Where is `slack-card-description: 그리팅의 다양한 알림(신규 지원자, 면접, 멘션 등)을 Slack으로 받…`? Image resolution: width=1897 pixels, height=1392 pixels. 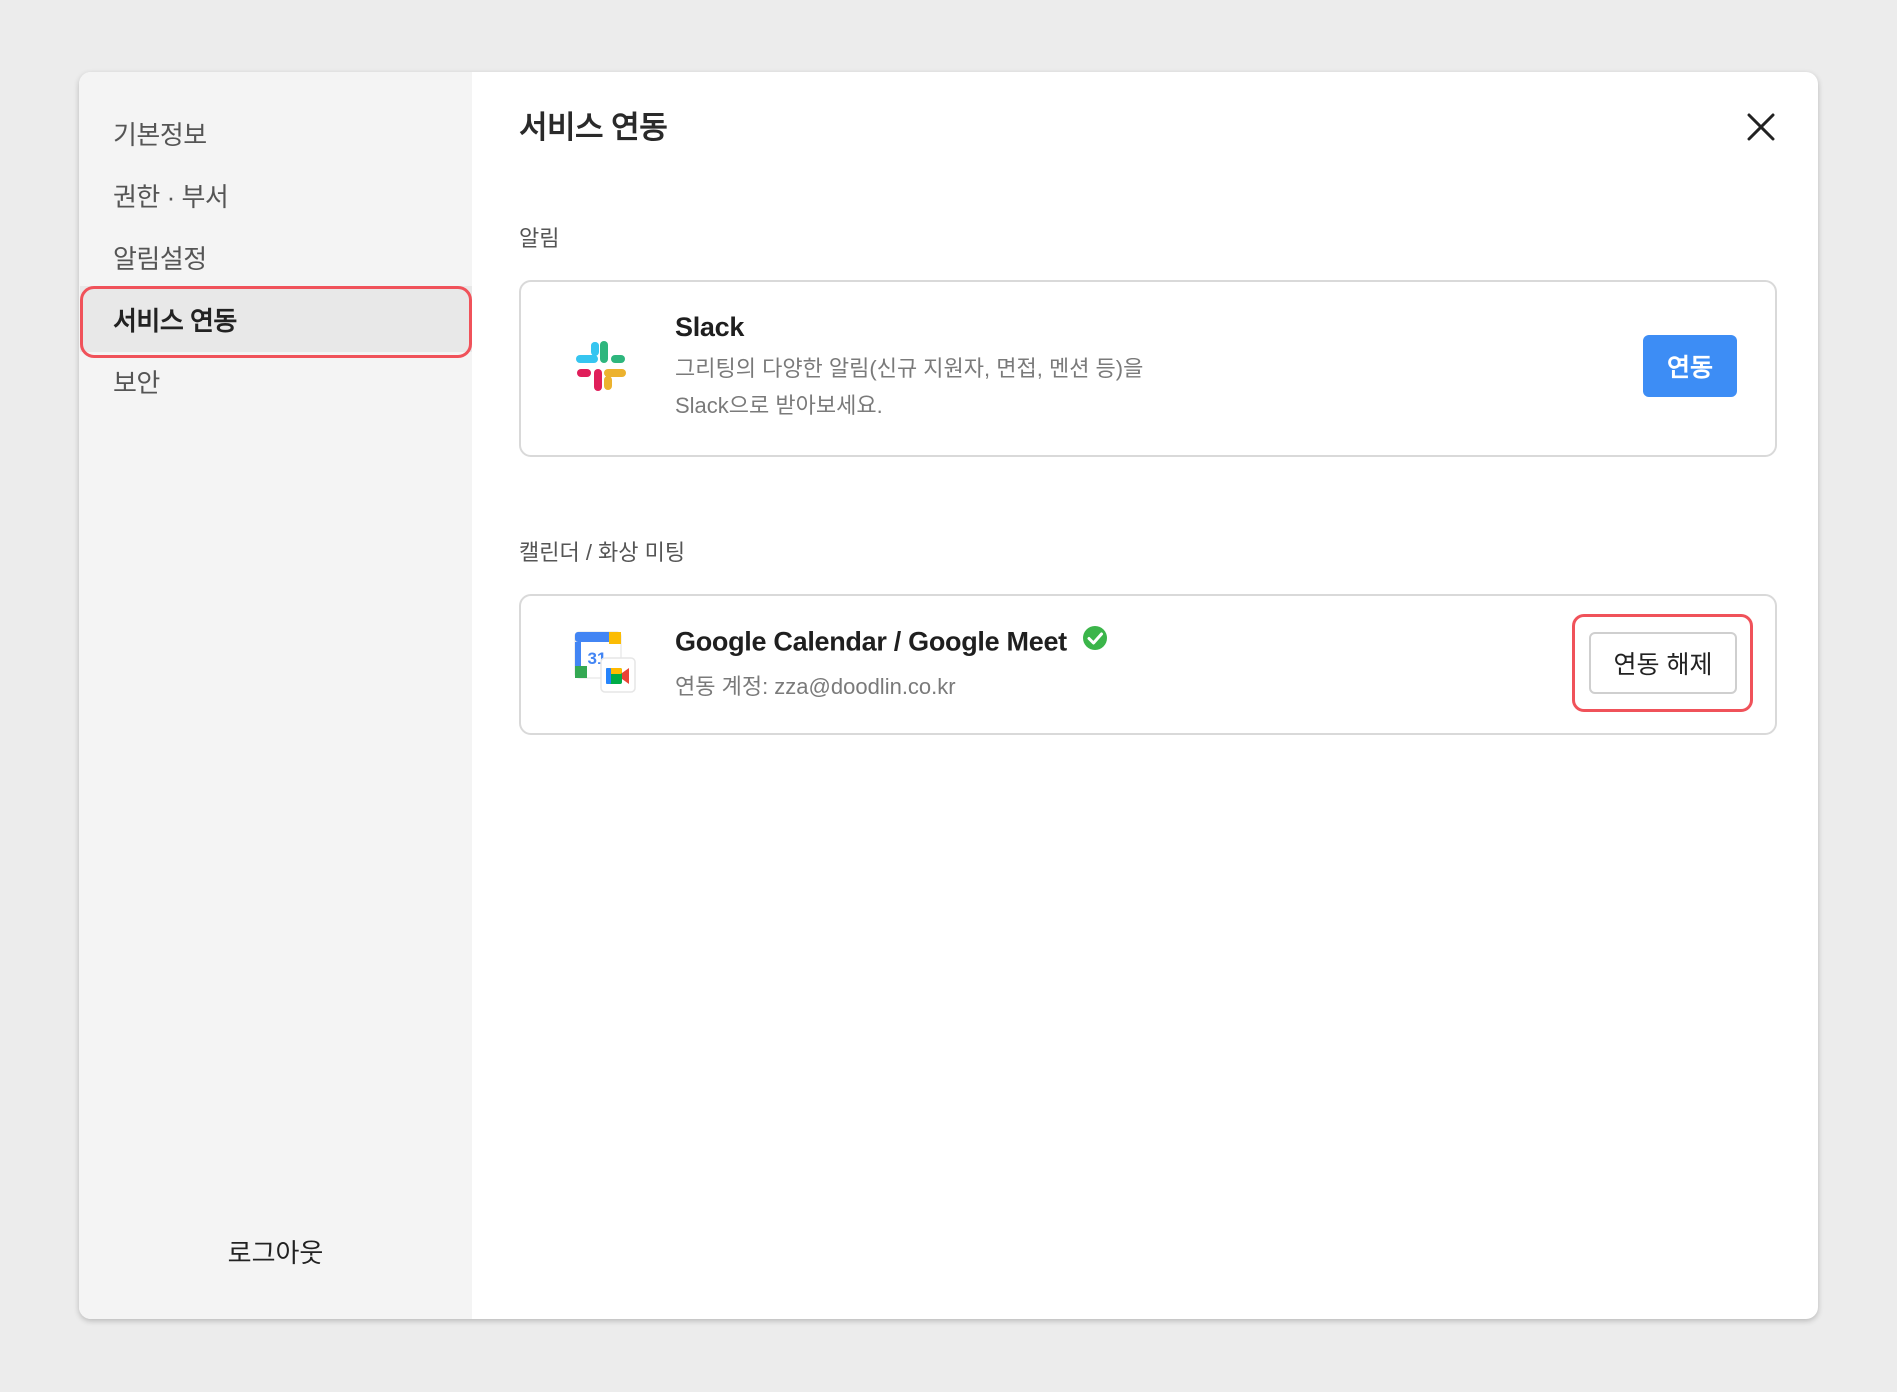 slack-card-description: 그리팅의 다양한 알림(신규 지원자, 면접, 멘션 등)을 Slack으로 받… is located at coordinates (909, 387).